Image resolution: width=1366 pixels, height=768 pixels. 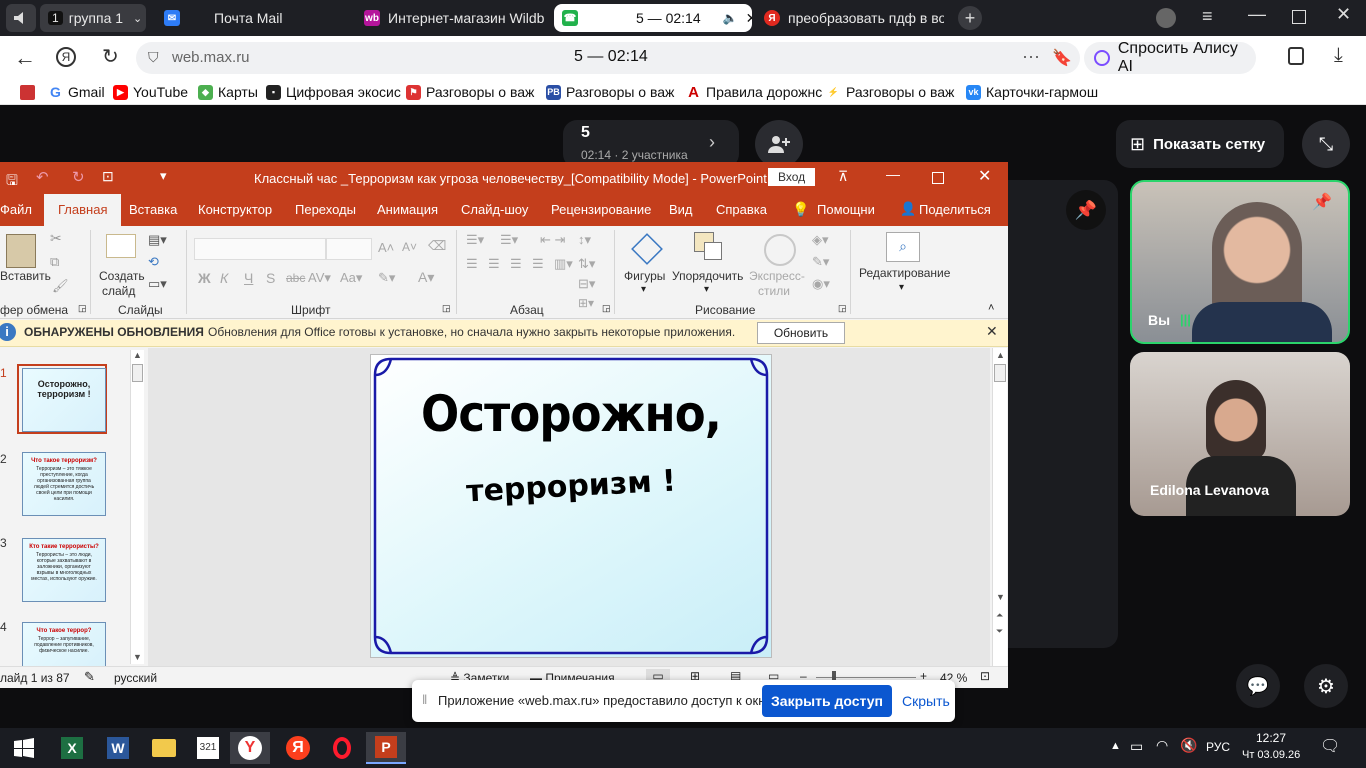 I want to click on start-button, so click(x=24, y=748).